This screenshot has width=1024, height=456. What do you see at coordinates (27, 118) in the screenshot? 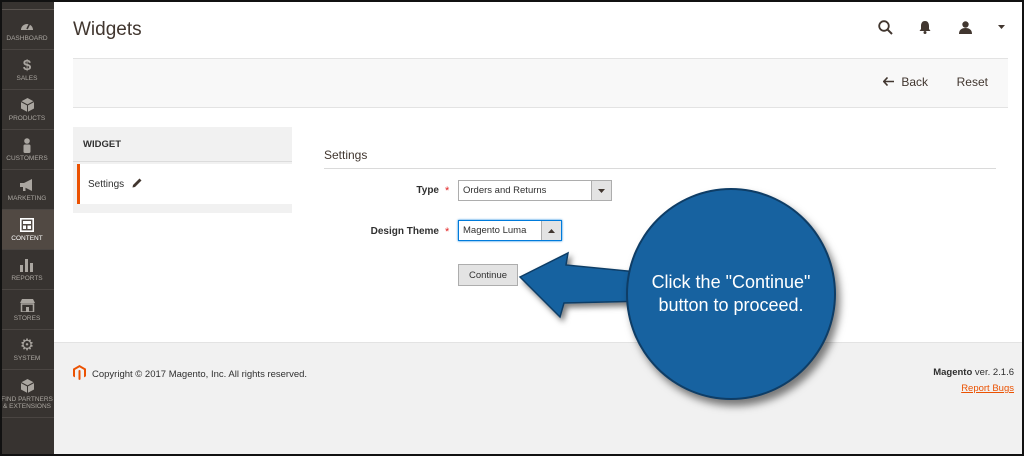
I see `sidebar-item-label: Products` at bounding box center [27, 118].